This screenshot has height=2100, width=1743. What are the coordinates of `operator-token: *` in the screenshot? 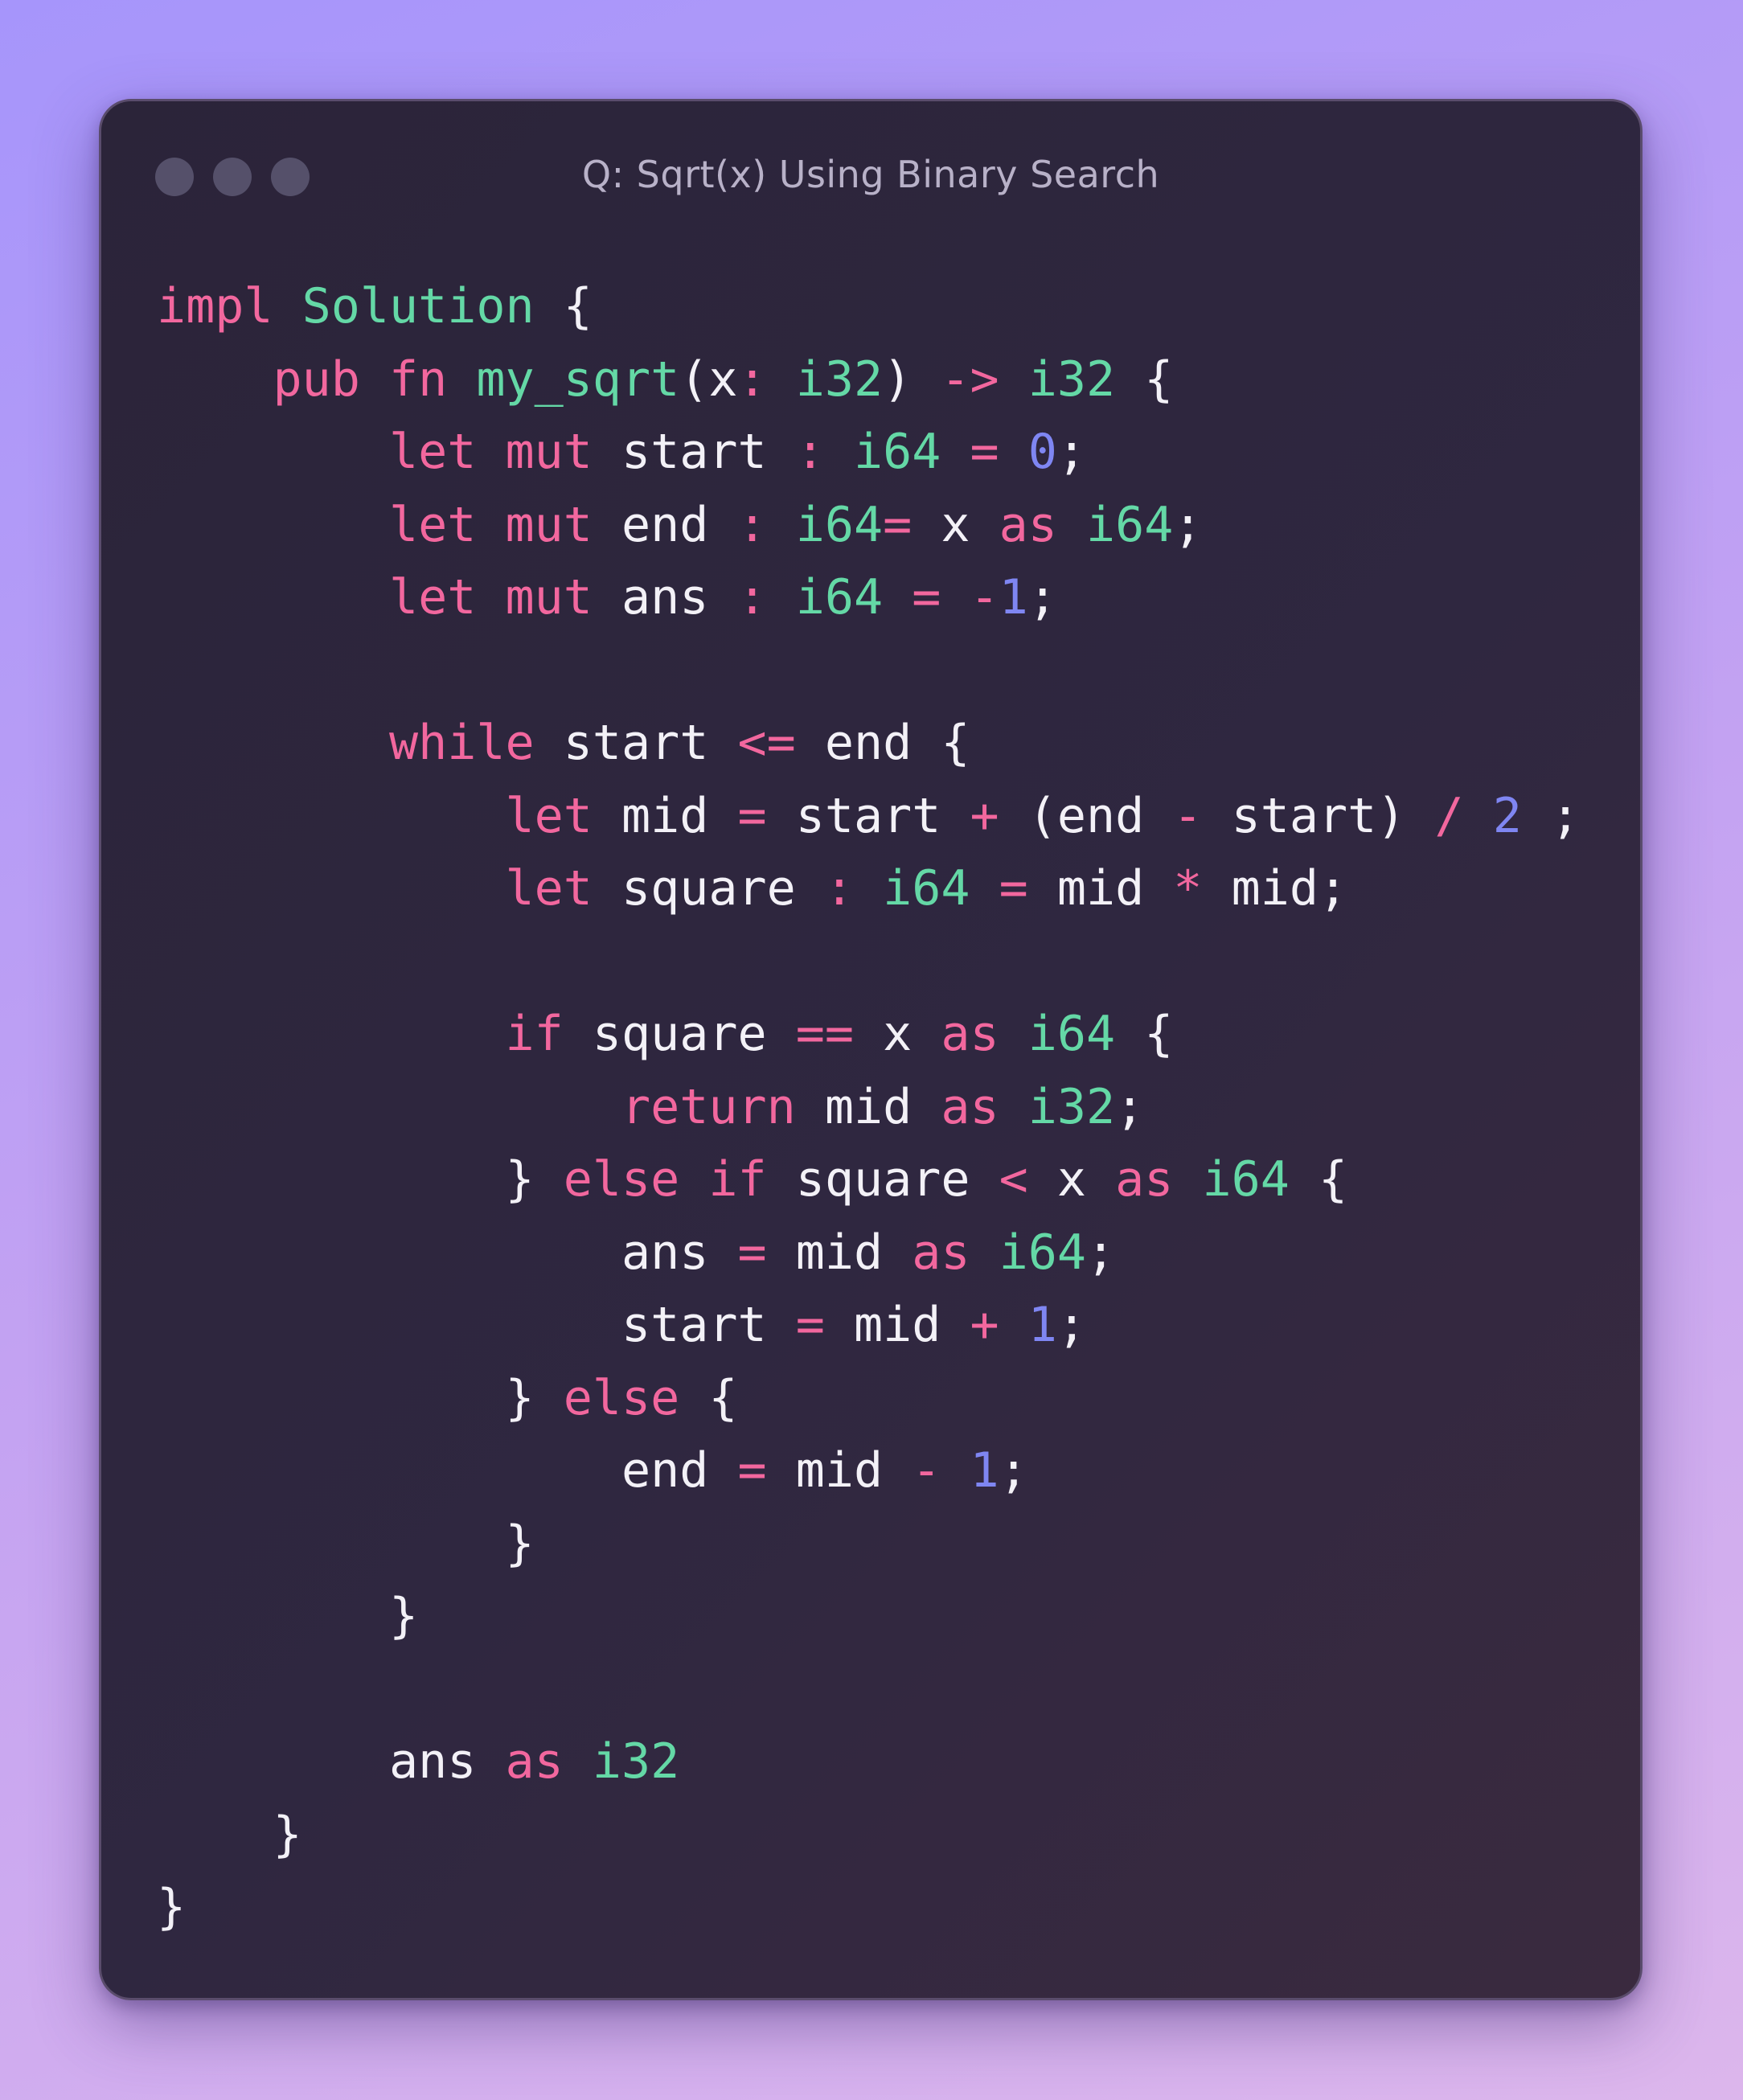 It's located at (1188, 889).